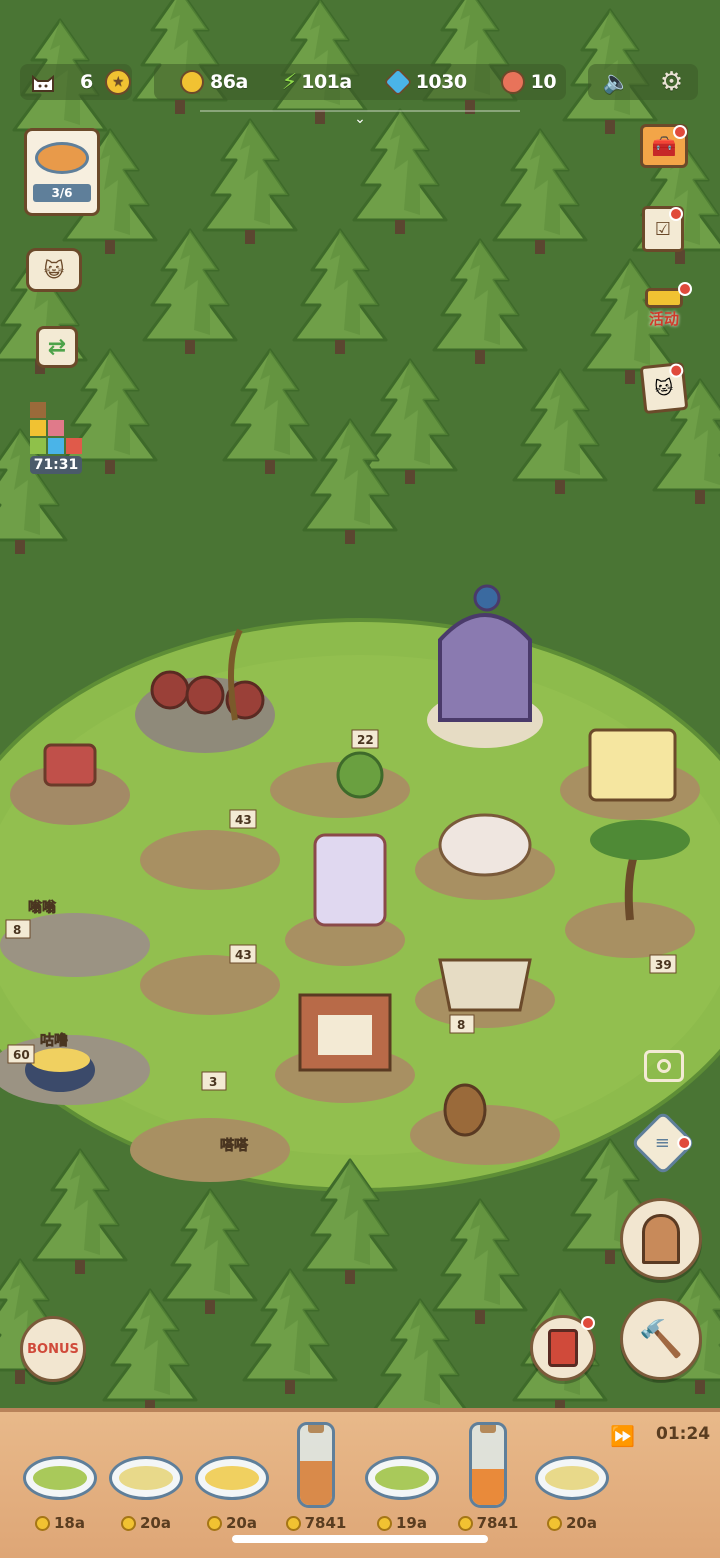 This screenshot has height=1558, width=720. I want to click on gems-resource: 1030, so click(425, 82).